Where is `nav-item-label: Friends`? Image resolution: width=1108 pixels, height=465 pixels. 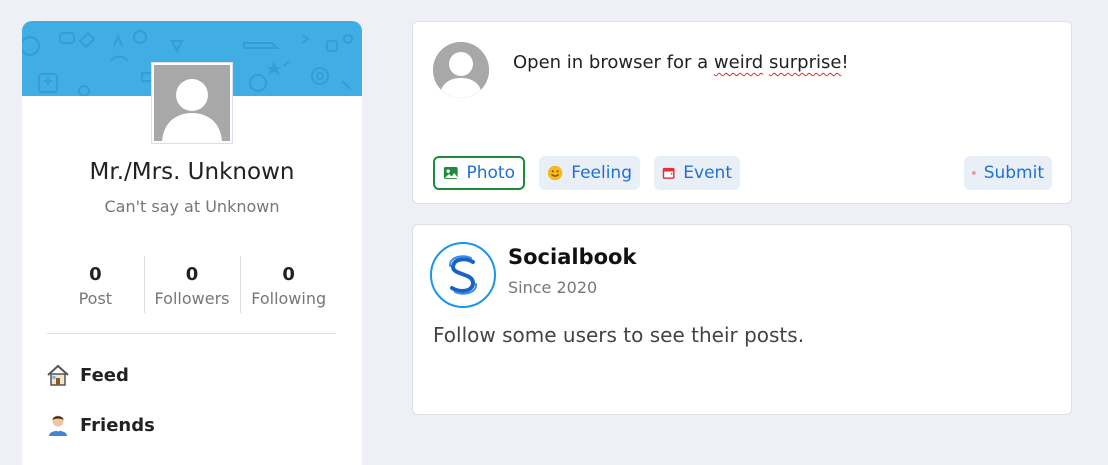
nav-item-label: Friends is located at coordinates (117, 425).